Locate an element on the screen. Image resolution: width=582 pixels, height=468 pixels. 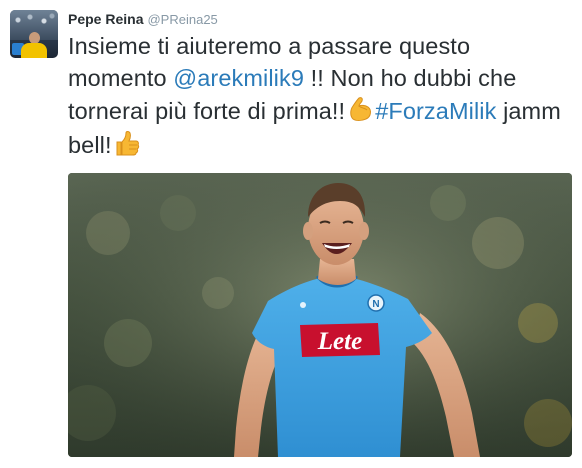
svg-text: N is located at coordinates (375, 304).